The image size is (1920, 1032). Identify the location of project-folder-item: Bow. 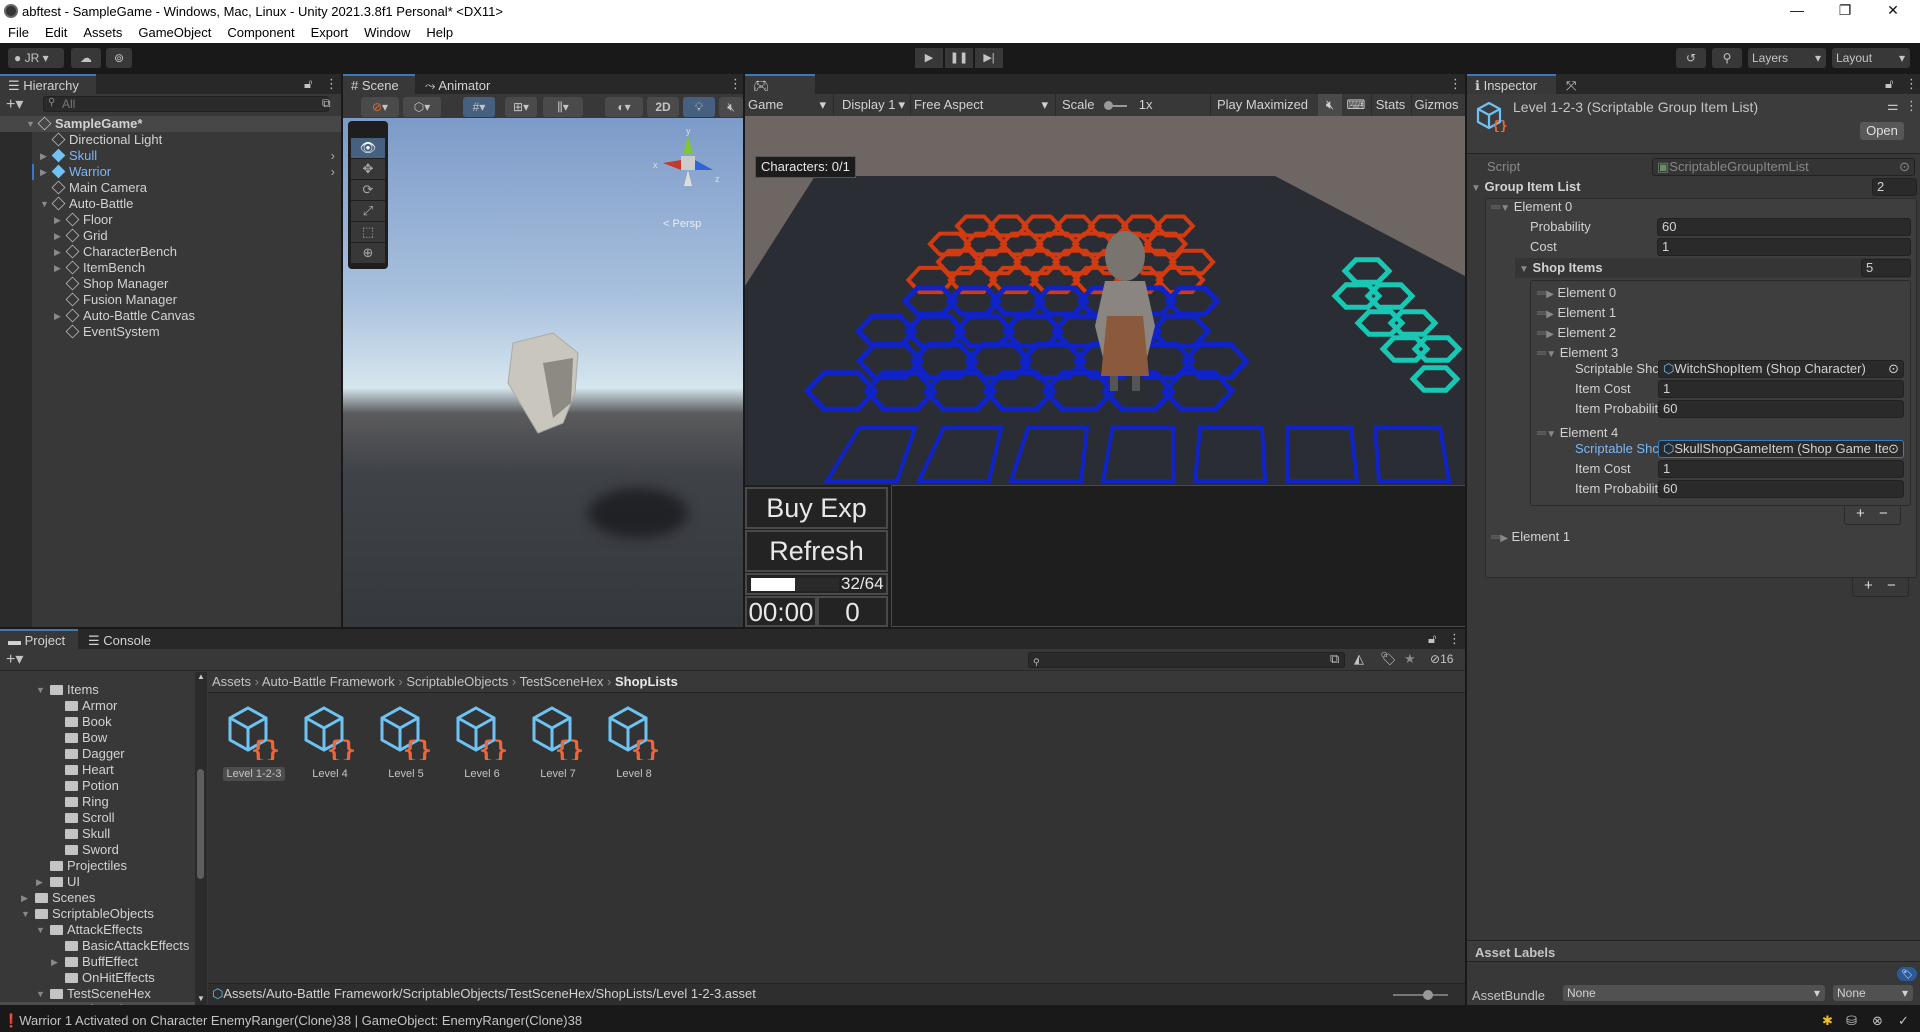
(97, 738).